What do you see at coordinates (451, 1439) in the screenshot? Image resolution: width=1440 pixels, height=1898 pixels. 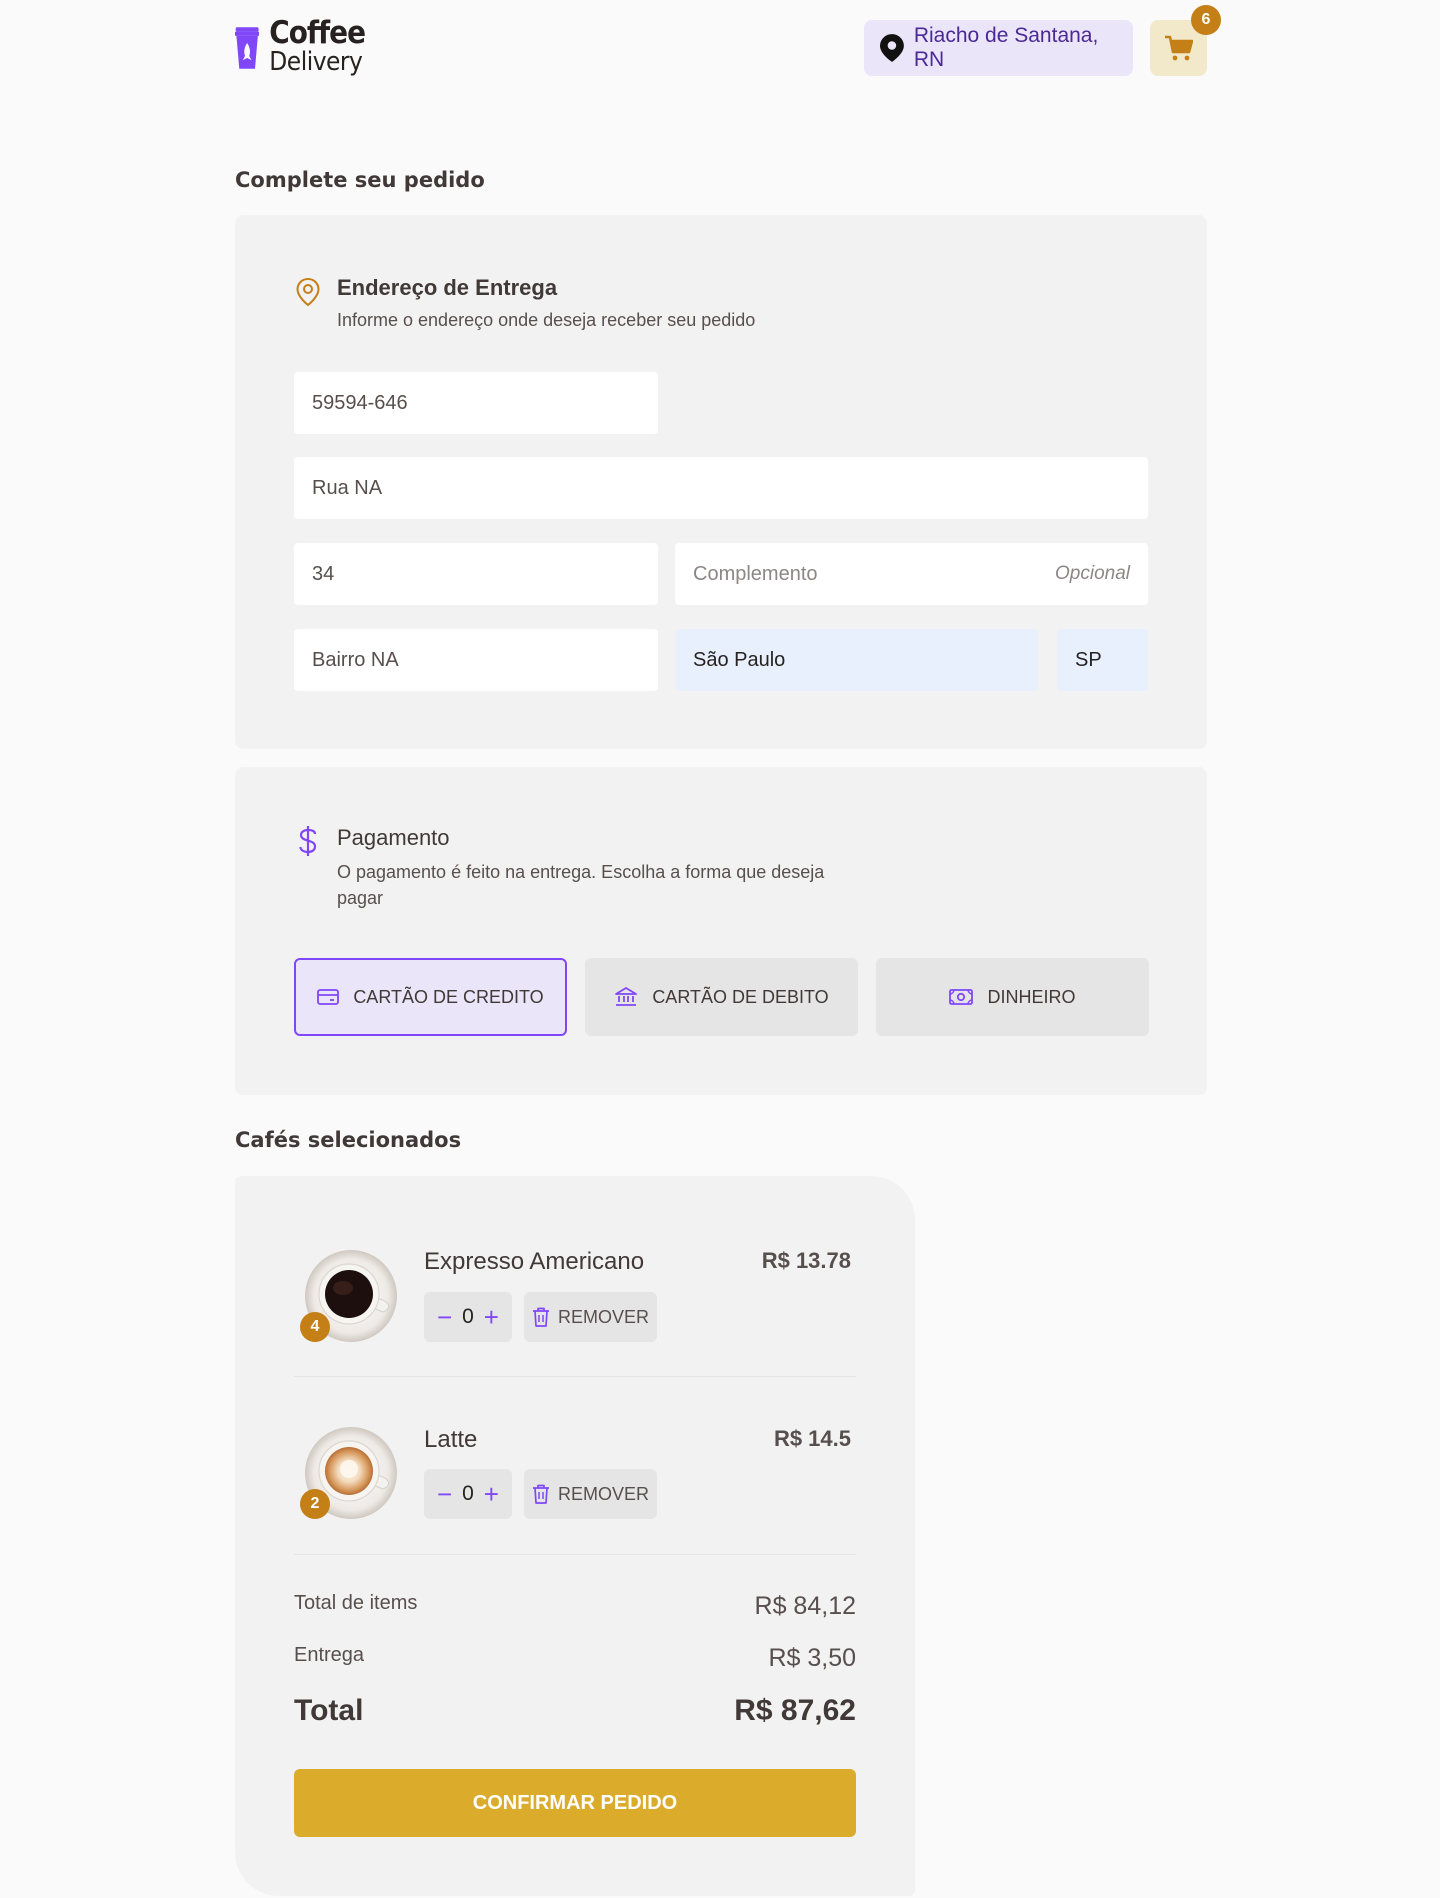 I see `item-name: Latte` at bounding box center [451, 1439].